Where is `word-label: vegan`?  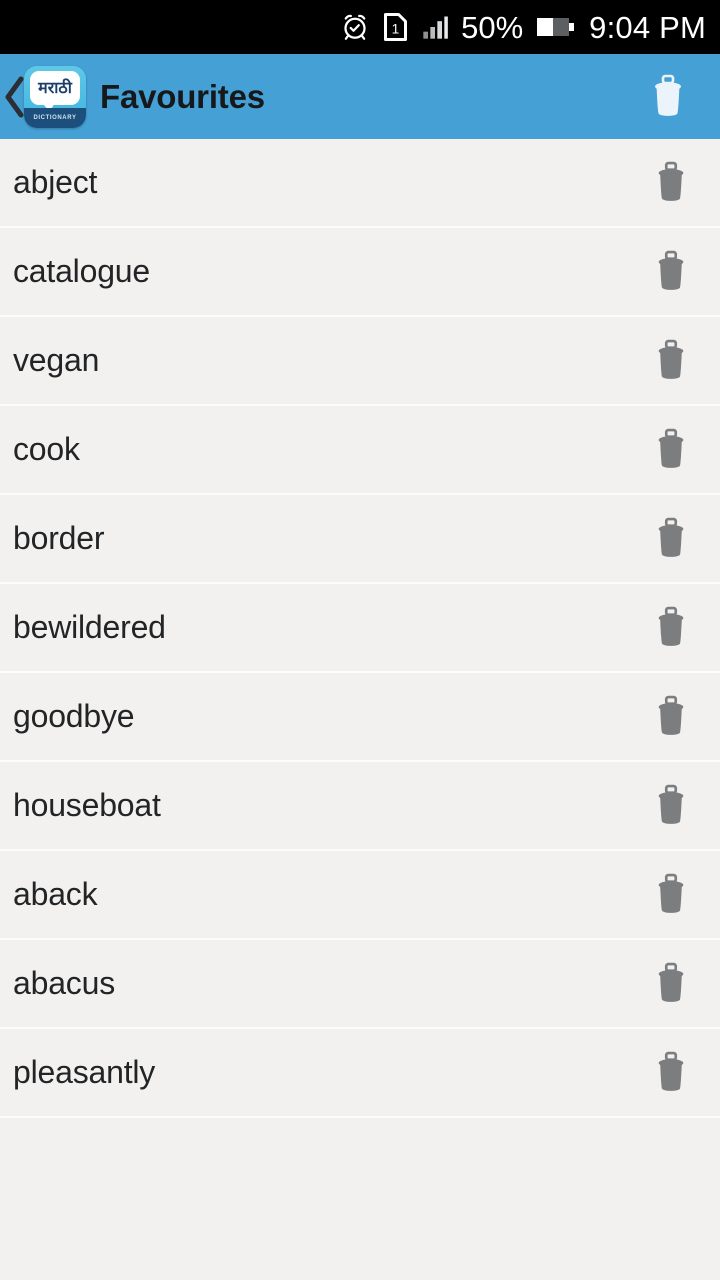 word-label: vegan is located at coordinates (56, 360).